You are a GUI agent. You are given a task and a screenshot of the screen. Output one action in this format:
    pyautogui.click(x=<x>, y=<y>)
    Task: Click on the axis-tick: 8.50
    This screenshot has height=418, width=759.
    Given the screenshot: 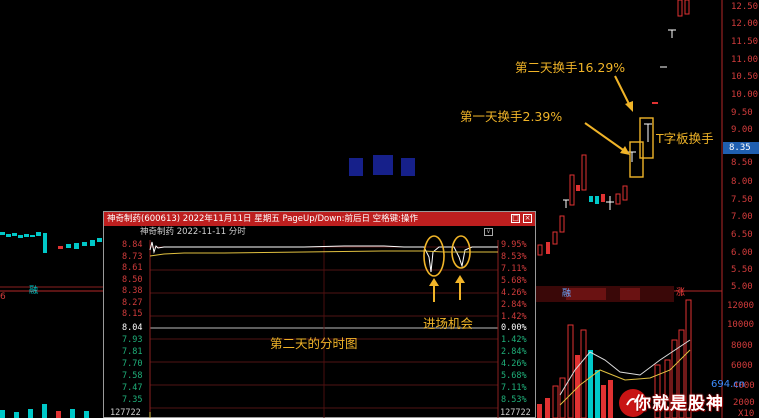 What is the action you would take?
    pyautogui.click(x=742, y=163)
    